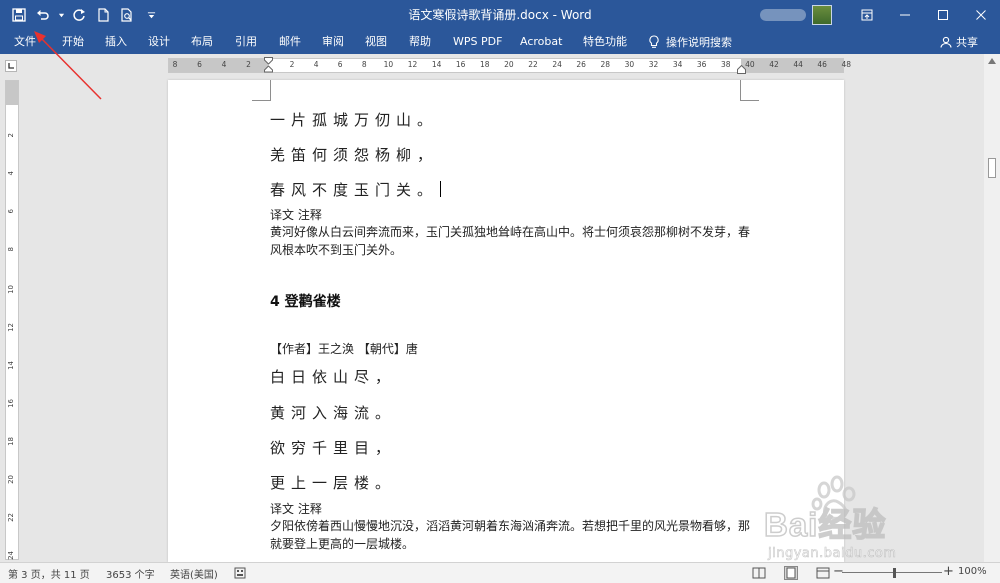 This screenshot has height=583, width=1000. I want to click on tab-design: 设计, so click(159, 42).